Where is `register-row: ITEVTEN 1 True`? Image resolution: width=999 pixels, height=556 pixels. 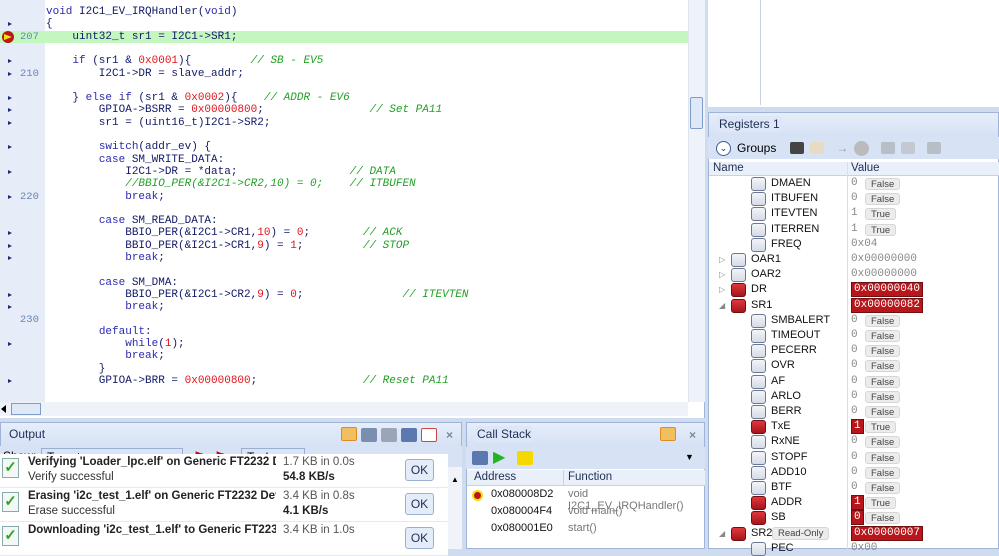
register-row: ITEVTEN 1 True is located at coordinates (854, 214).